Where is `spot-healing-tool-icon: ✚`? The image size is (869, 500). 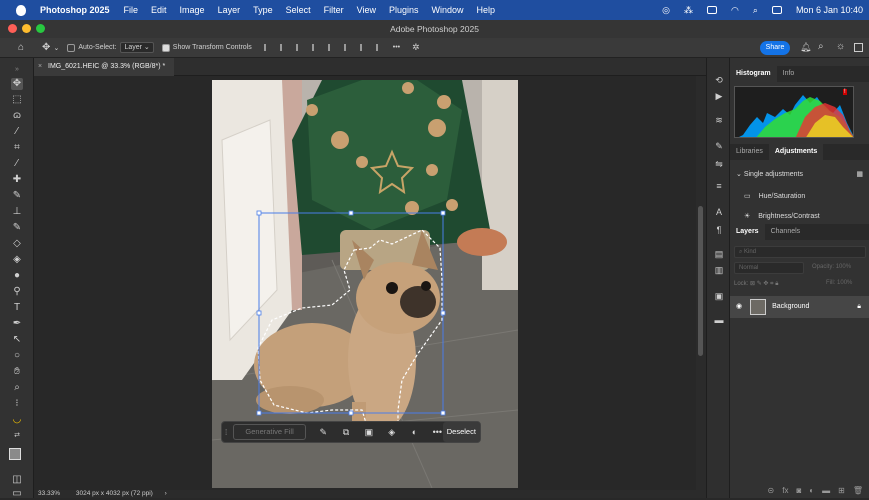
spot-healing-tool-icon: ✚ is located at coordinates (17, 180).